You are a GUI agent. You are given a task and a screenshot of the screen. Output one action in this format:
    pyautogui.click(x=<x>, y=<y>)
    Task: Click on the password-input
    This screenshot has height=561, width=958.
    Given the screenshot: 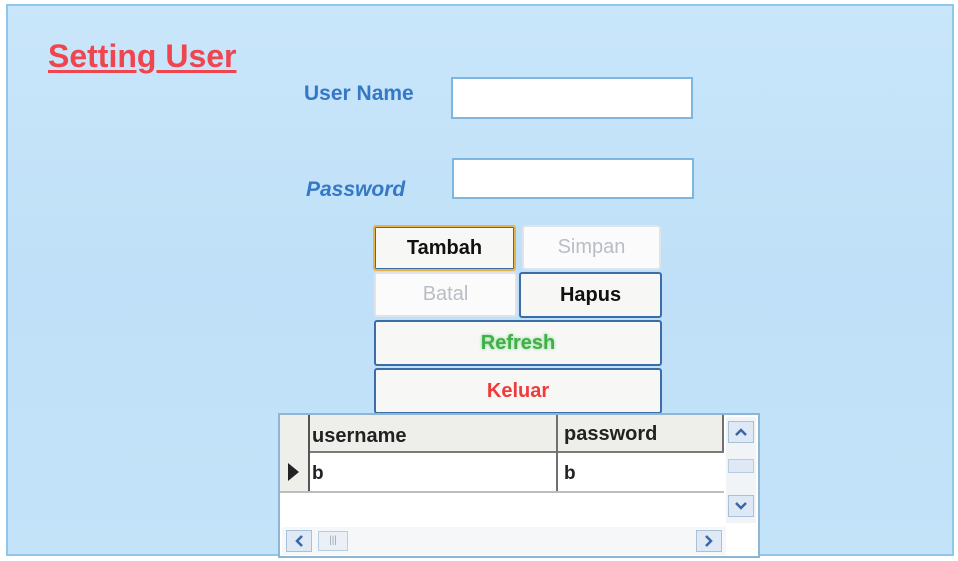 What is the action you would take?
    pyautogui.click(x=573, y=178)
    